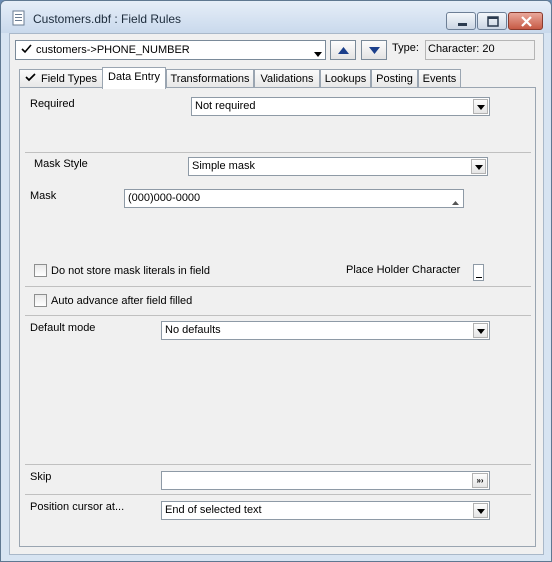 This screenshot has width=552, height=562. What do you see at coordinates (403, 270) in the screenshot?
I see `placeholder-label: Place Holder Character` at bounding box center [403, 270].